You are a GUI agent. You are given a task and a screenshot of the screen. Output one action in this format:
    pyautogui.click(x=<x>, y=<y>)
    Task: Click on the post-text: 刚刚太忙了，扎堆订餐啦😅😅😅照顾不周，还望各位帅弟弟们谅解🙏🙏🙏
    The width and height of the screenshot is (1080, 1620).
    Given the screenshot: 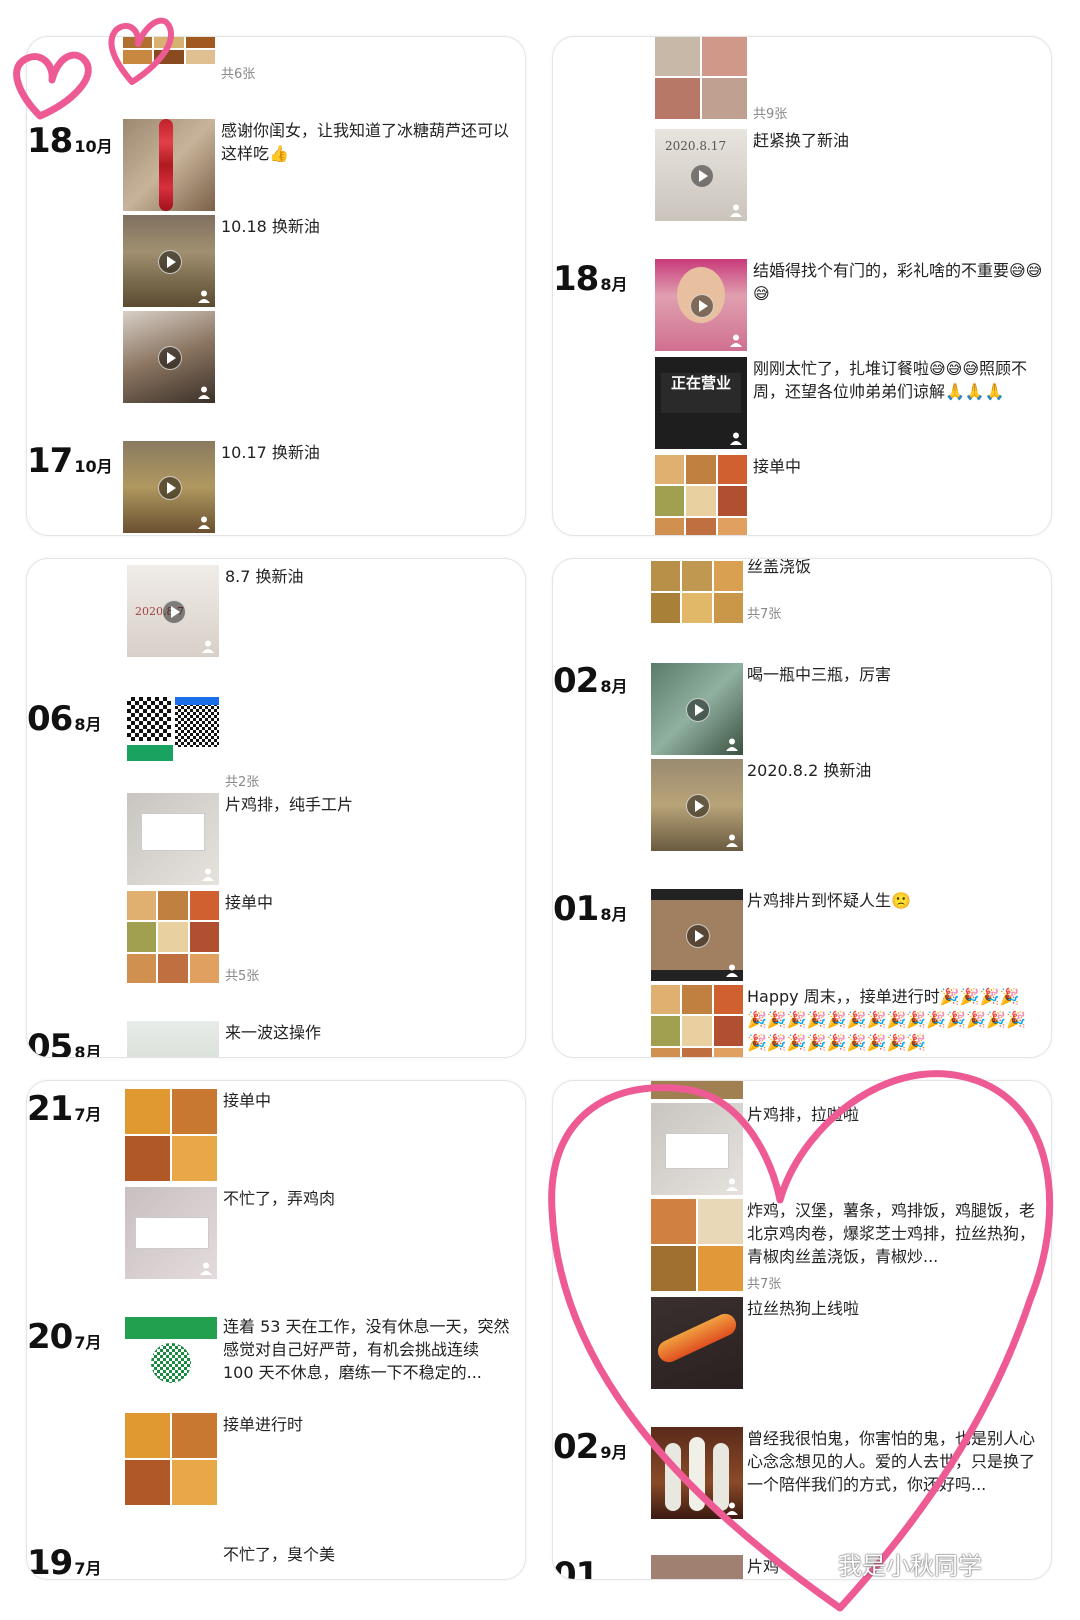 What is the action you would take?
    pyautogui.click(x=890, y=380)
    